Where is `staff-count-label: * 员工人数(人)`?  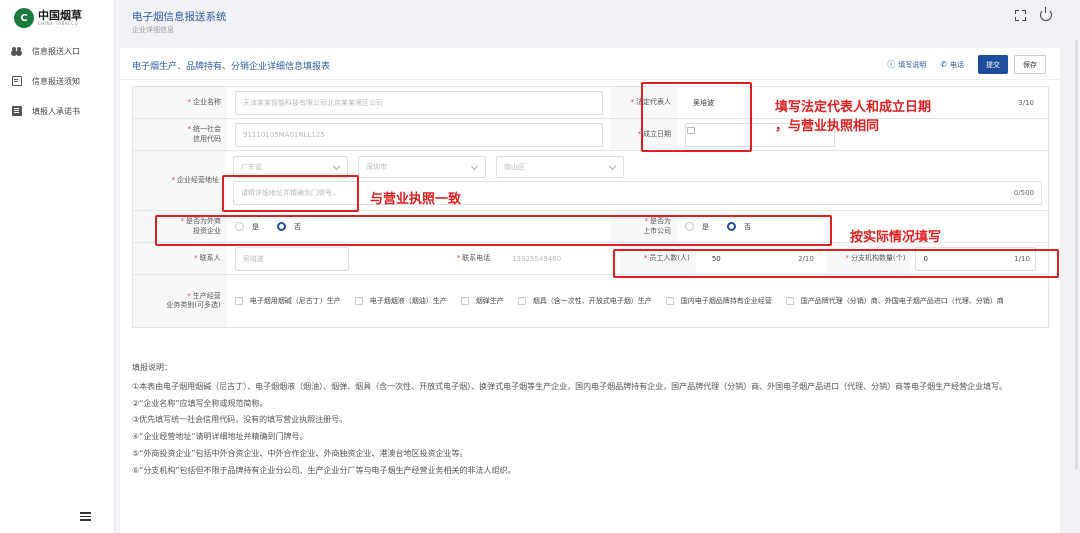 staff-count-label: * 员工人数(人) is located at coordinates (658, 258).